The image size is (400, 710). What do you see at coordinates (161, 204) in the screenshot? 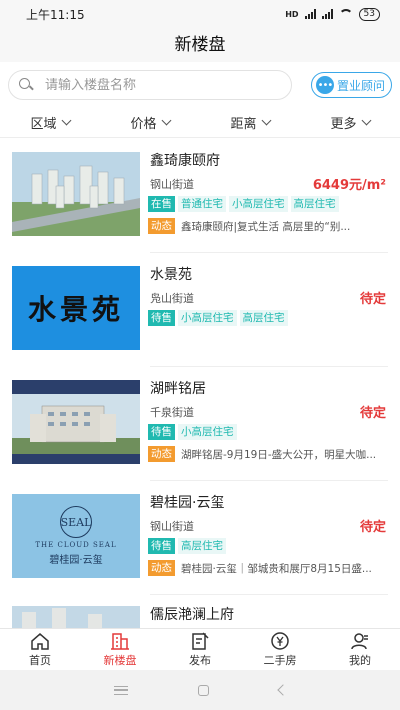
I see `status-badge: 在售` at bounding box center [161, 204].